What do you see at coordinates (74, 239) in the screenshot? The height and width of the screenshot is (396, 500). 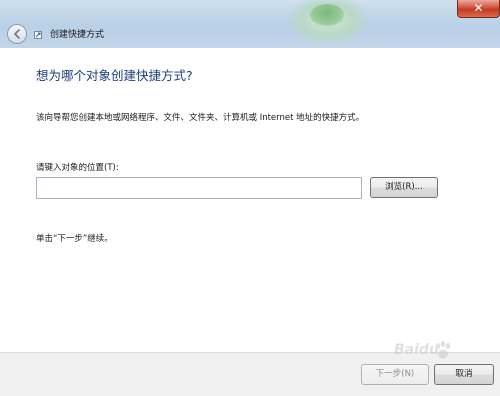 I see `continue-hint: 单击“下一步”继续。` at bounding box center [74, 239].